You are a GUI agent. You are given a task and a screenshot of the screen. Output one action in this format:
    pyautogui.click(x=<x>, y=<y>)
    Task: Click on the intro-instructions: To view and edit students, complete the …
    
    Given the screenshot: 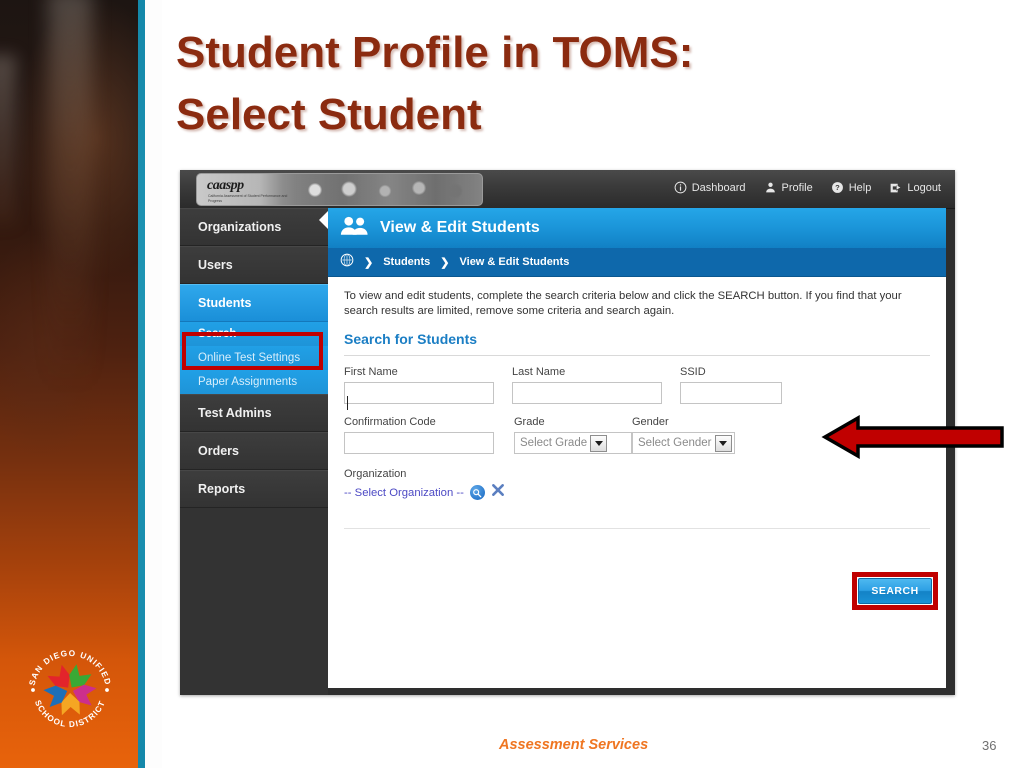 What is the action you would take?
    pyautogui.click(x=623, y=303)
    